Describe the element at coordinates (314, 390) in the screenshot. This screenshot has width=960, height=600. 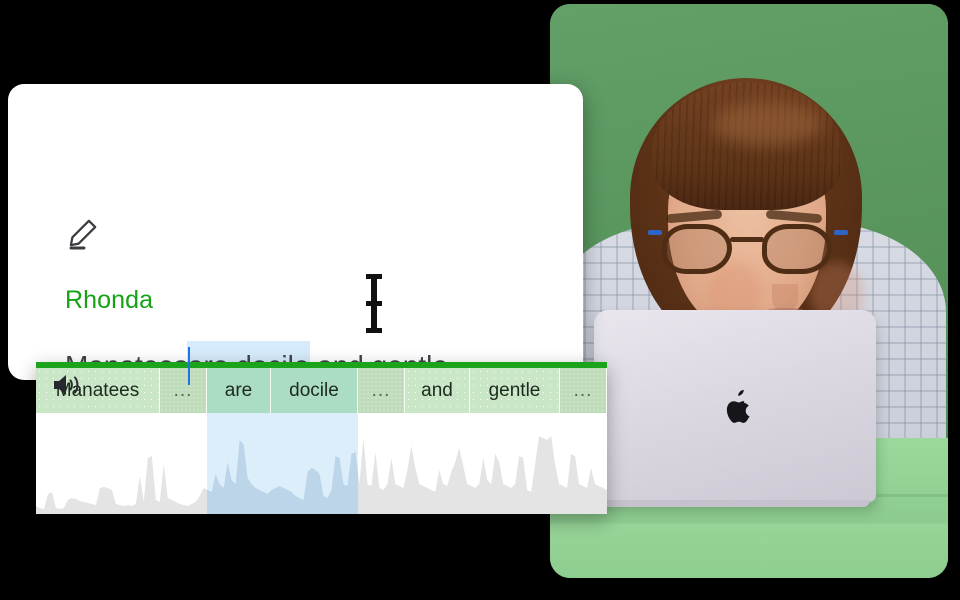
I see `word-cell: docile` at that location.